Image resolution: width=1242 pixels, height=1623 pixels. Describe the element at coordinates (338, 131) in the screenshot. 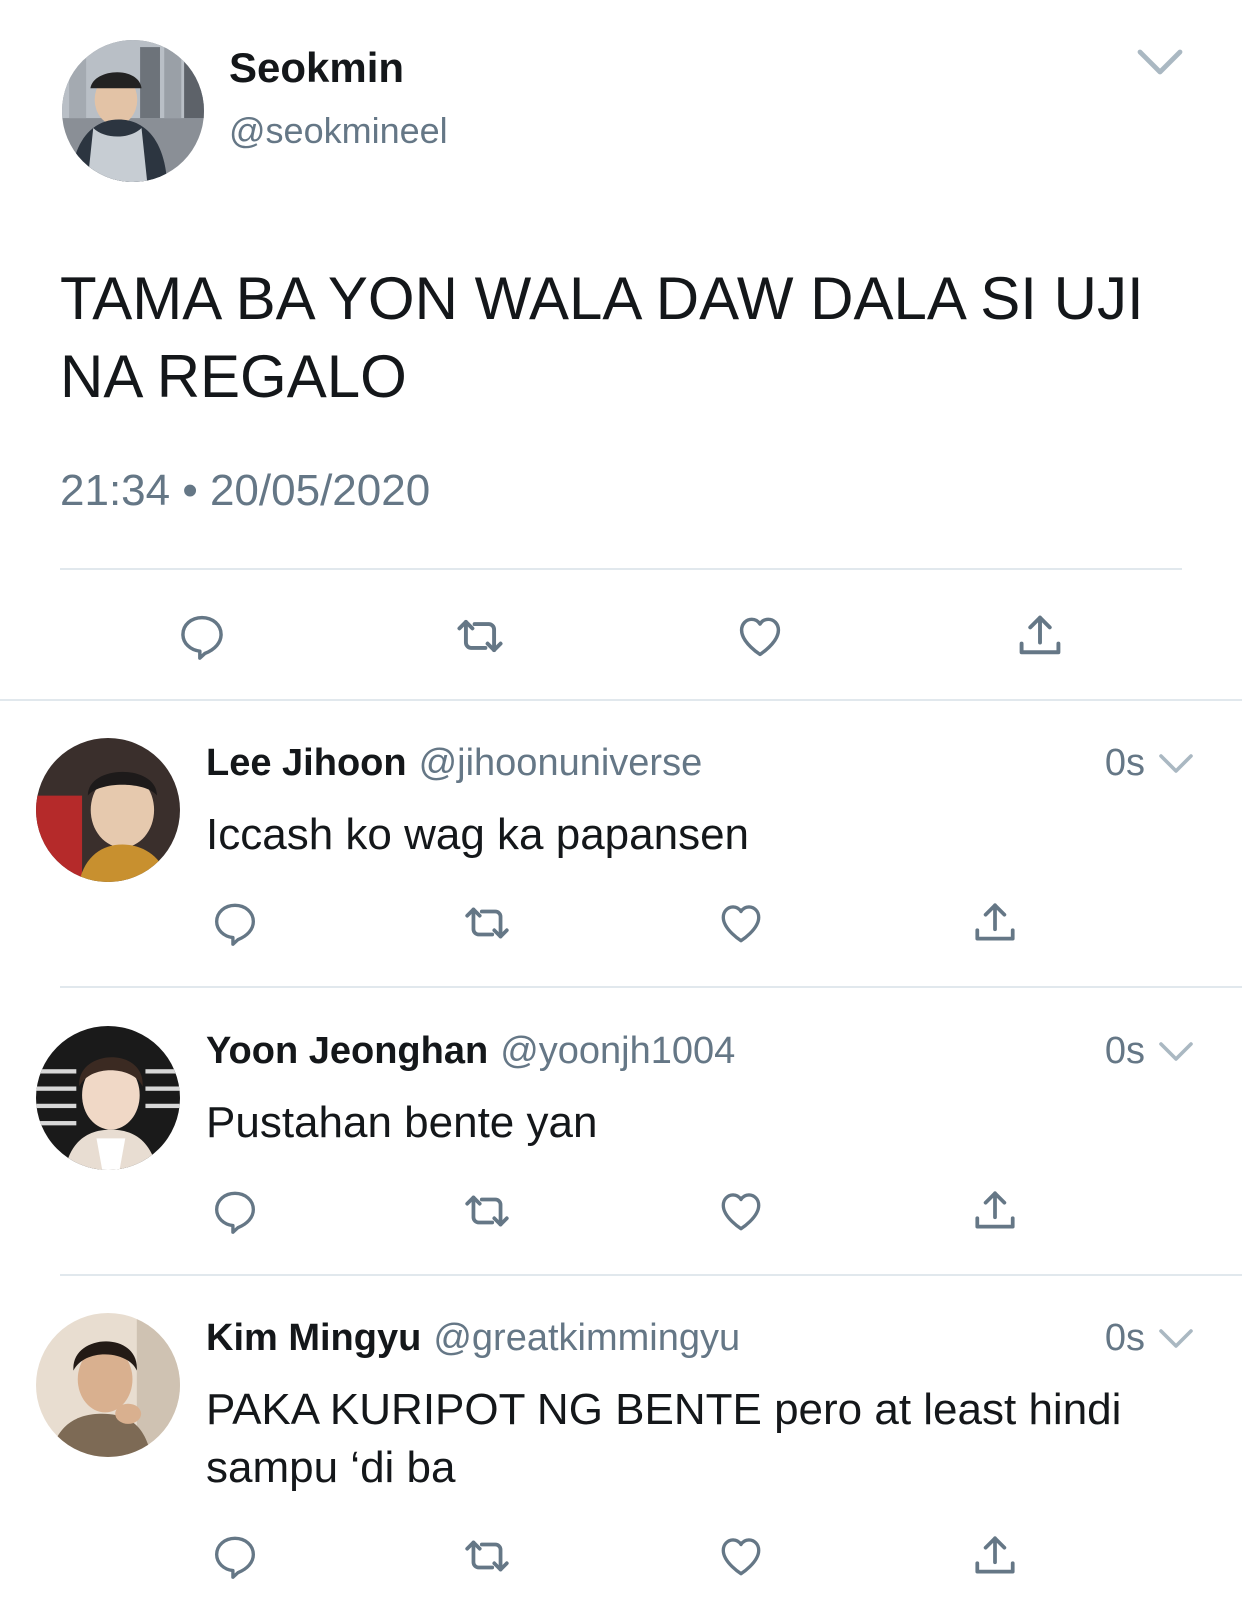

I see `user-handle: @seokmineel` at that location.